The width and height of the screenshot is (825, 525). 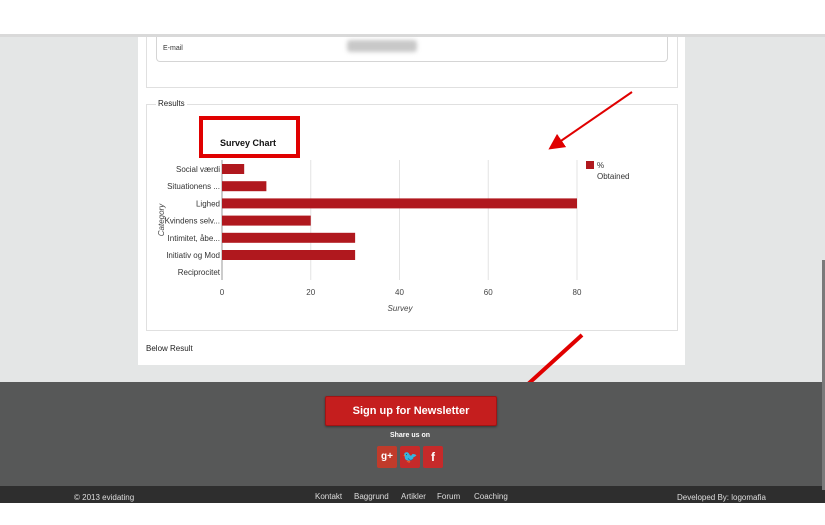 I want to click on newsletter-signup-button: Sign up for Newsletter, so click(x=411, y=411).